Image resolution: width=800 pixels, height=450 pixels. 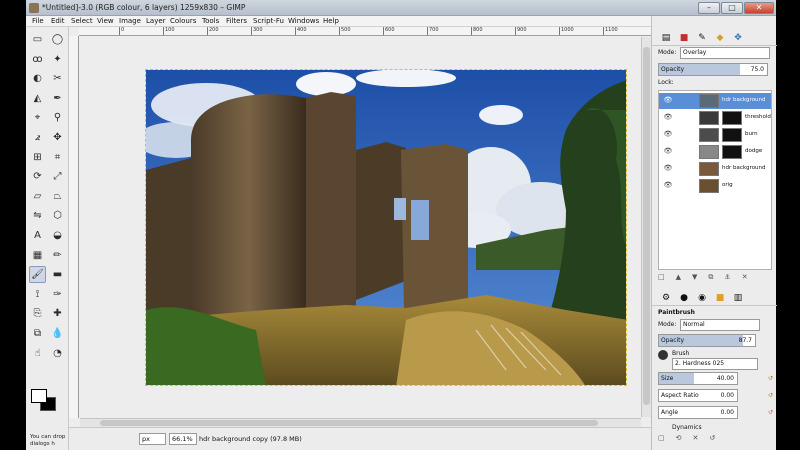 I want to click on delete-layer-icon: ✕, so click(x=745, y=279).